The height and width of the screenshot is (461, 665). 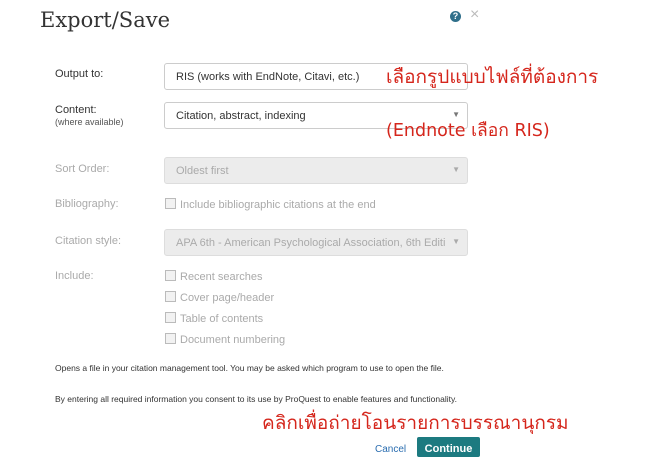 What do you see at coordinates (105, 20) in the screenshot?
I see `dialog-title: Export/Save` at bounding box center [105, 20].